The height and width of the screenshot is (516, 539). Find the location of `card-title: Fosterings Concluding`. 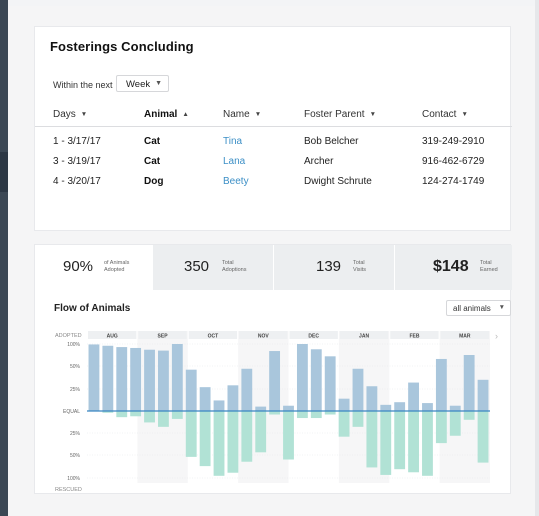

card-title: Fosterings Concluding is located at coordinates (122, 46).